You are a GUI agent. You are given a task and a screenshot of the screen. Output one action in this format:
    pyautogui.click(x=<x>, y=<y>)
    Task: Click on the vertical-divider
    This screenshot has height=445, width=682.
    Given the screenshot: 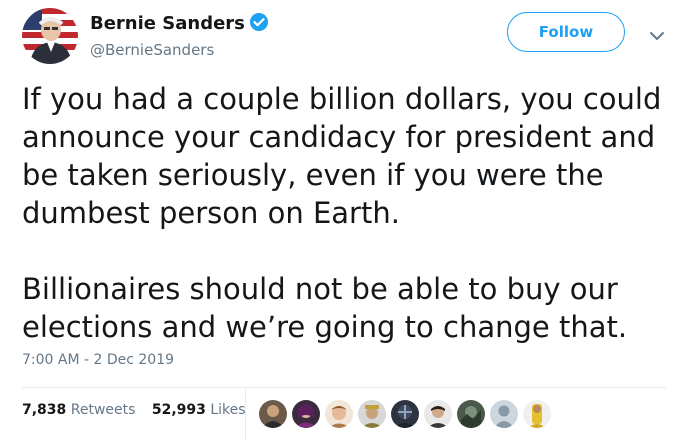 What is the action you would take?
    pyautogui.click(x=245, y=415)
    